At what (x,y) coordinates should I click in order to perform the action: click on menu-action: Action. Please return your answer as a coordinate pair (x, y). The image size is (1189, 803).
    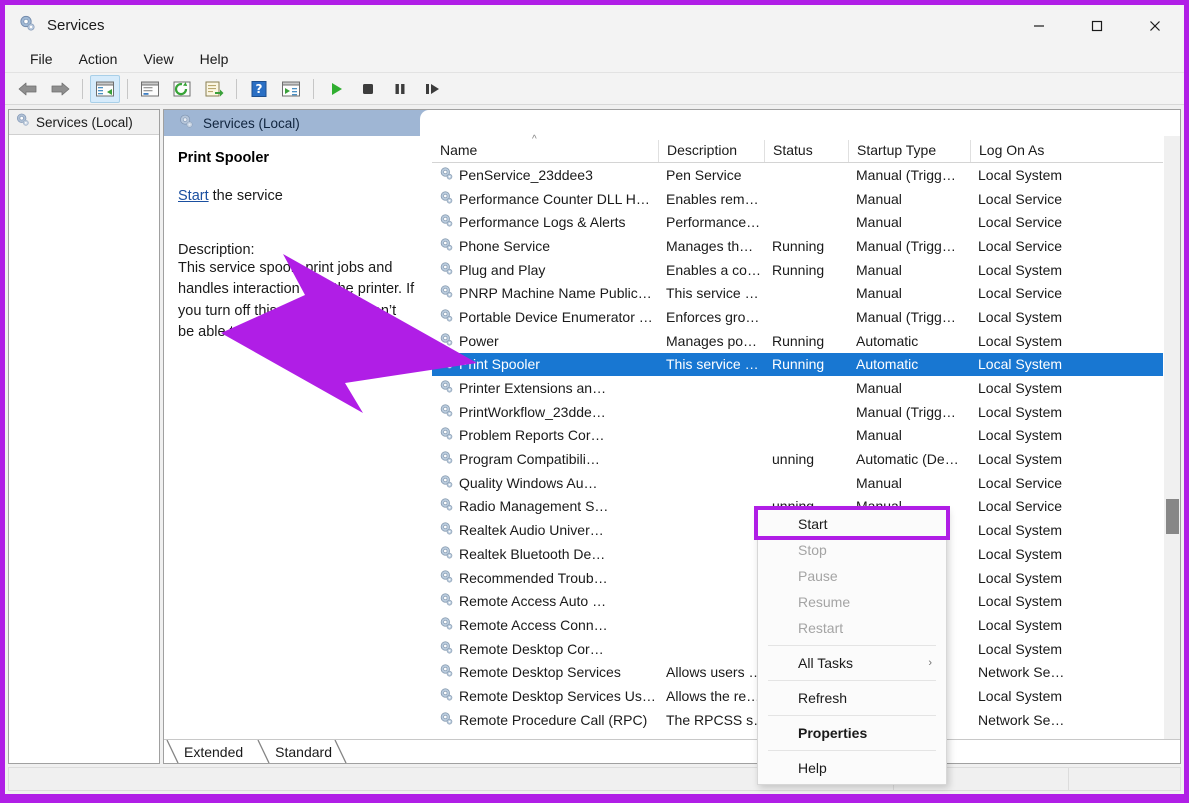
    Looking at the image, I should click on (98, 59).